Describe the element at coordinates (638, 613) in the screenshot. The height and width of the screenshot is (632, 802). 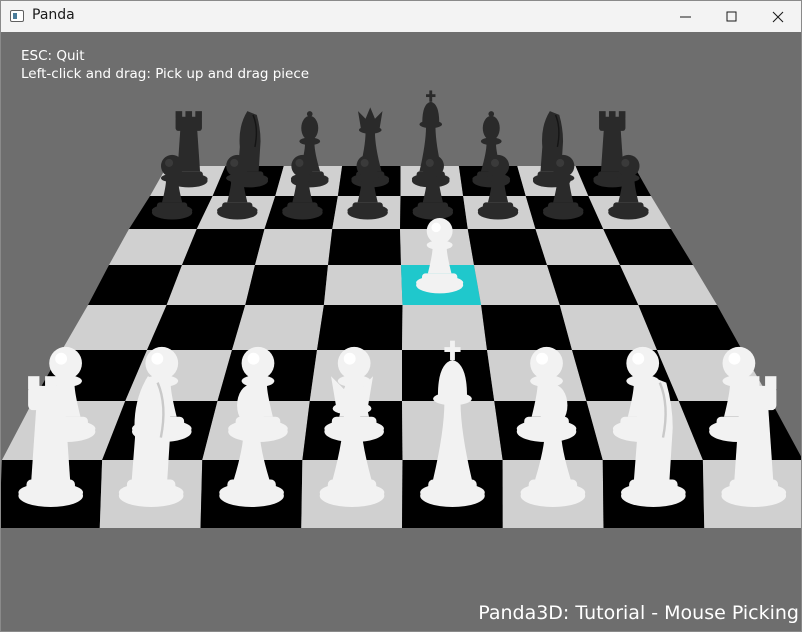
I see `tutorial-title: Panda3D: Tutorial - Mouse Picking` at that location.